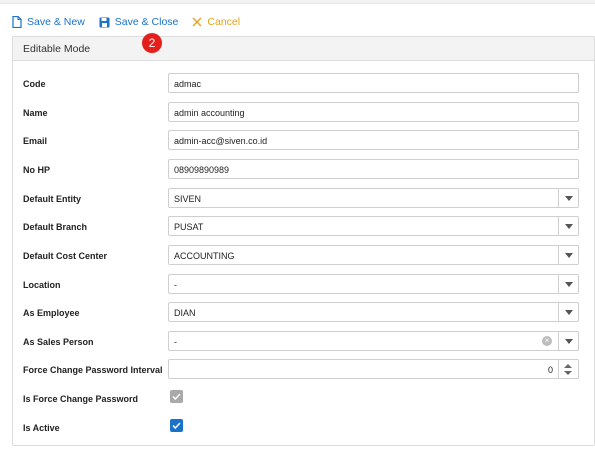  Describe the element at coordinates (176, 425) in the screenshot. I see `is-active-checkbox` at that location.